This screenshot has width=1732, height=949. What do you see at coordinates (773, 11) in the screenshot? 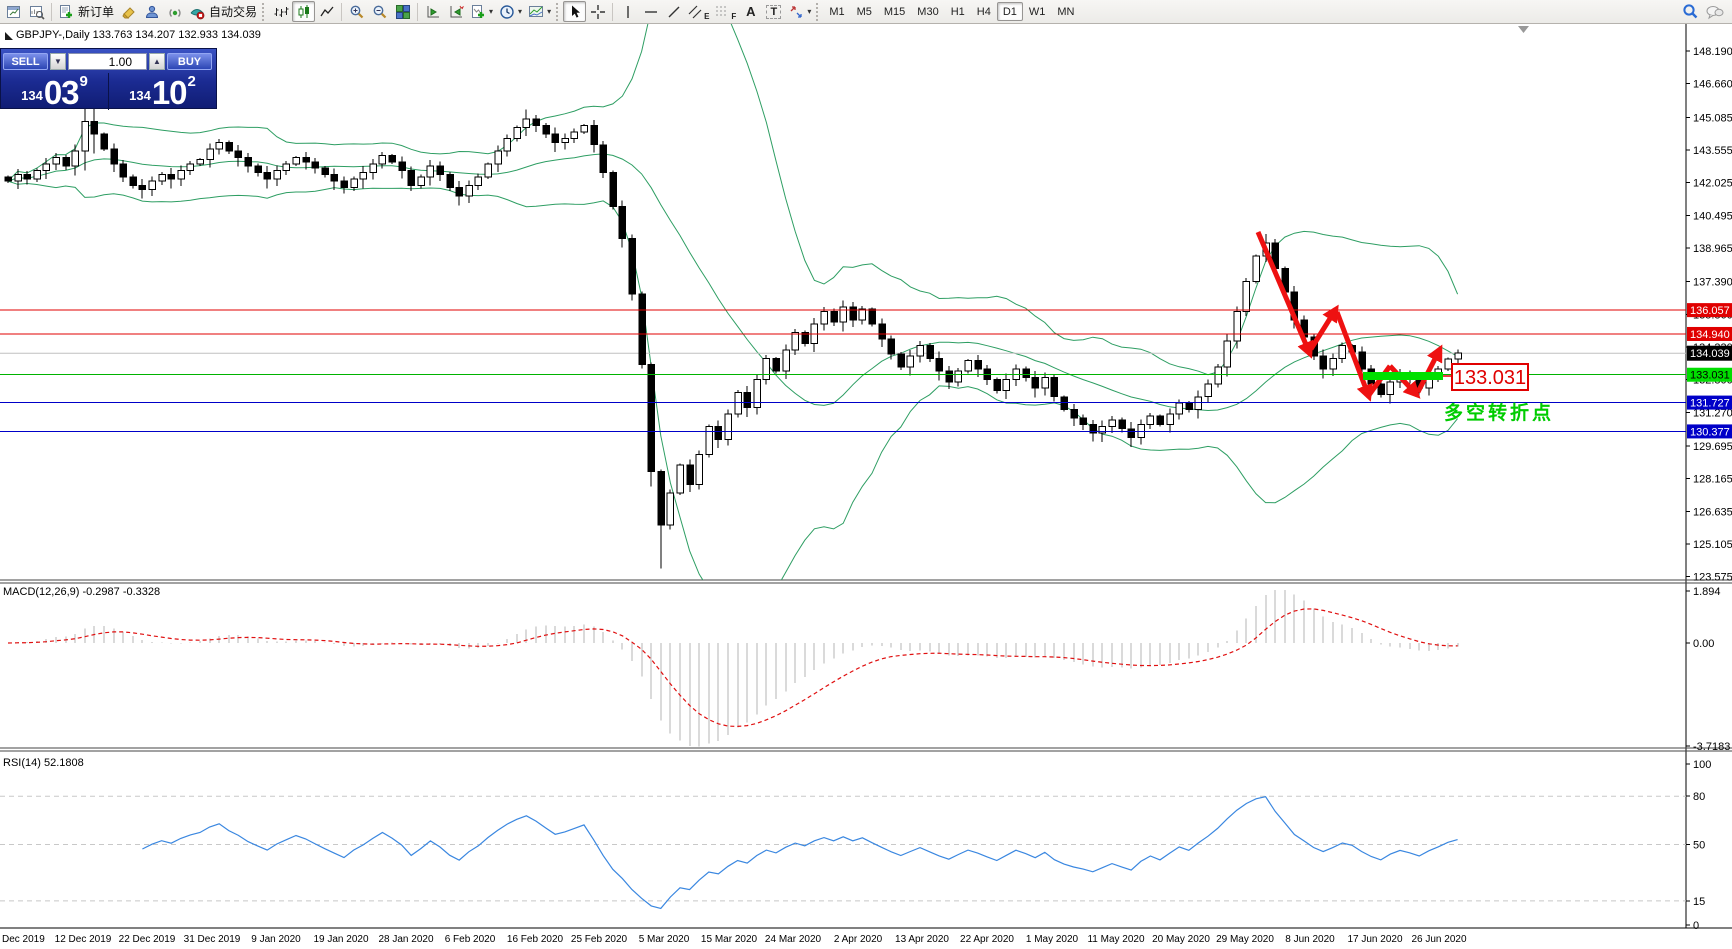
I see `text-label-tool-button: T` at bounding box center [773, 11].